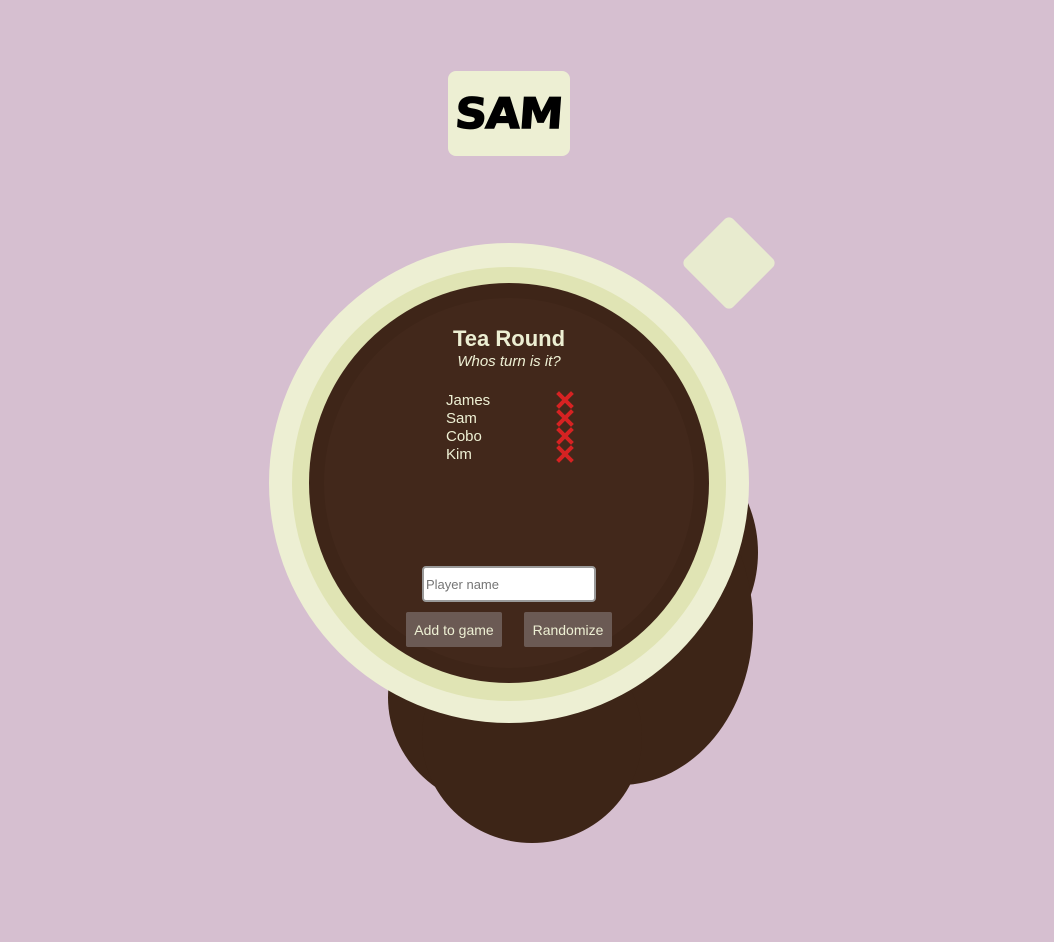  What do you see at coordinates (509, 584) in the screenshot?
I see `player-name-input` at bounding box center [509, 584].